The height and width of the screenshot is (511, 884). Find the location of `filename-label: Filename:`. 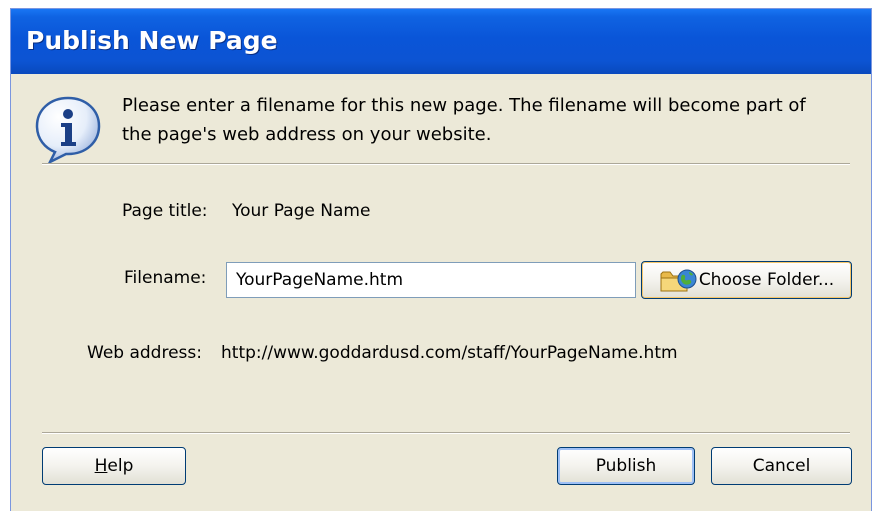

filename-label: Filename: is located at coordinates (165, 278).